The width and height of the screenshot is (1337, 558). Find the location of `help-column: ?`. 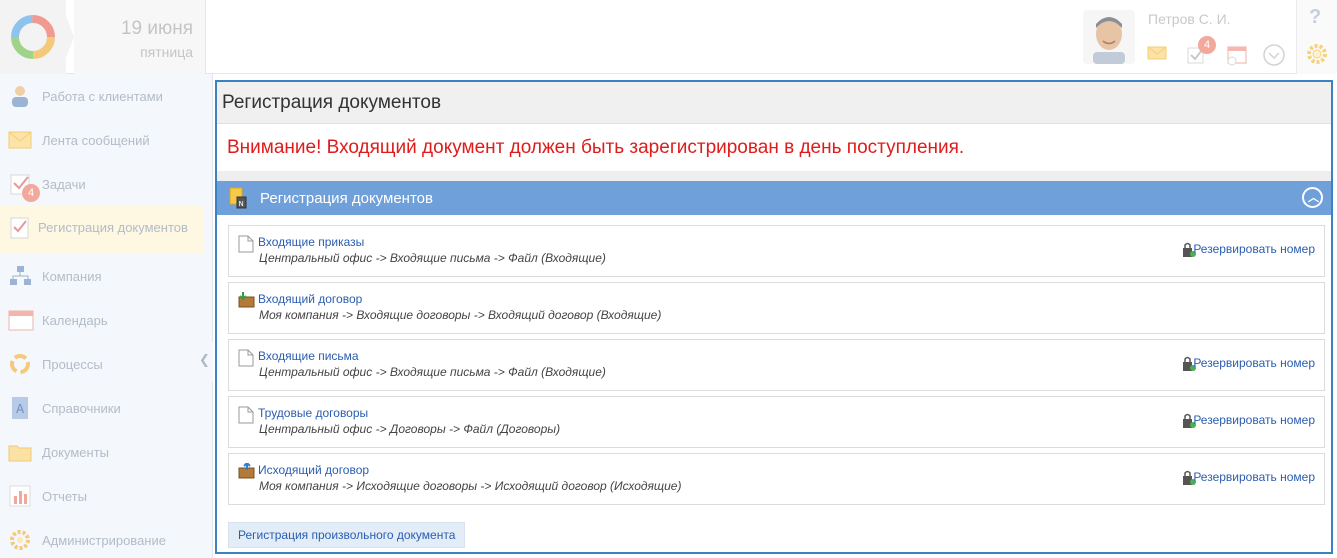

help-column: ? is located at coordinates (1316, 37).